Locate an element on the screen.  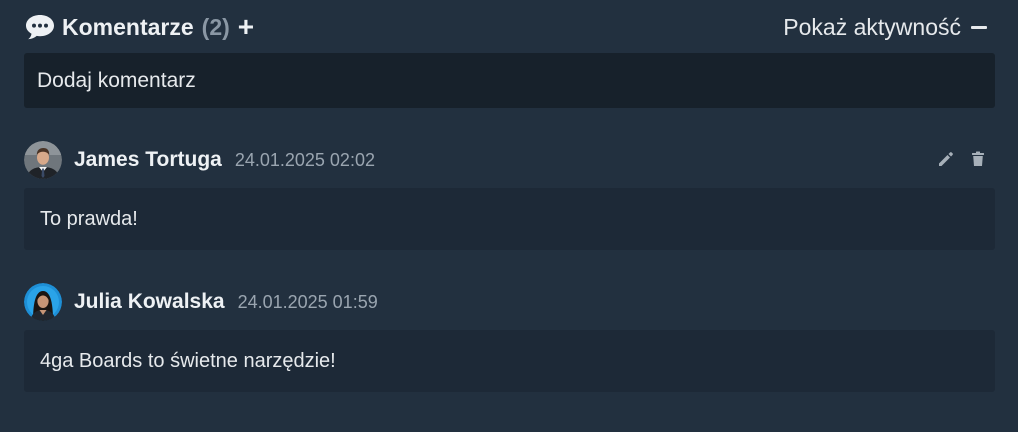
comments-title-group: Komentarze (2) + is located at coordinates (139, 27).